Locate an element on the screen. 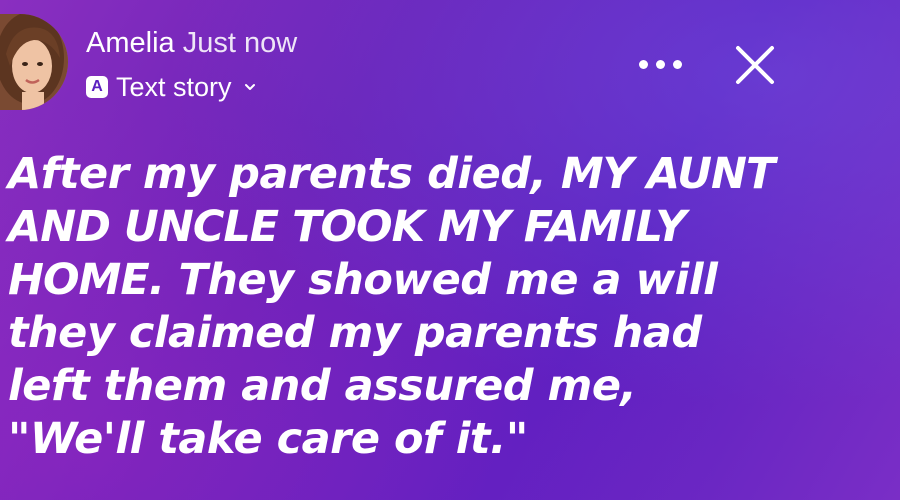 This screenshot has height=500, width=900. story-line: they claimed my parents had is located at coordinates (355, 333).